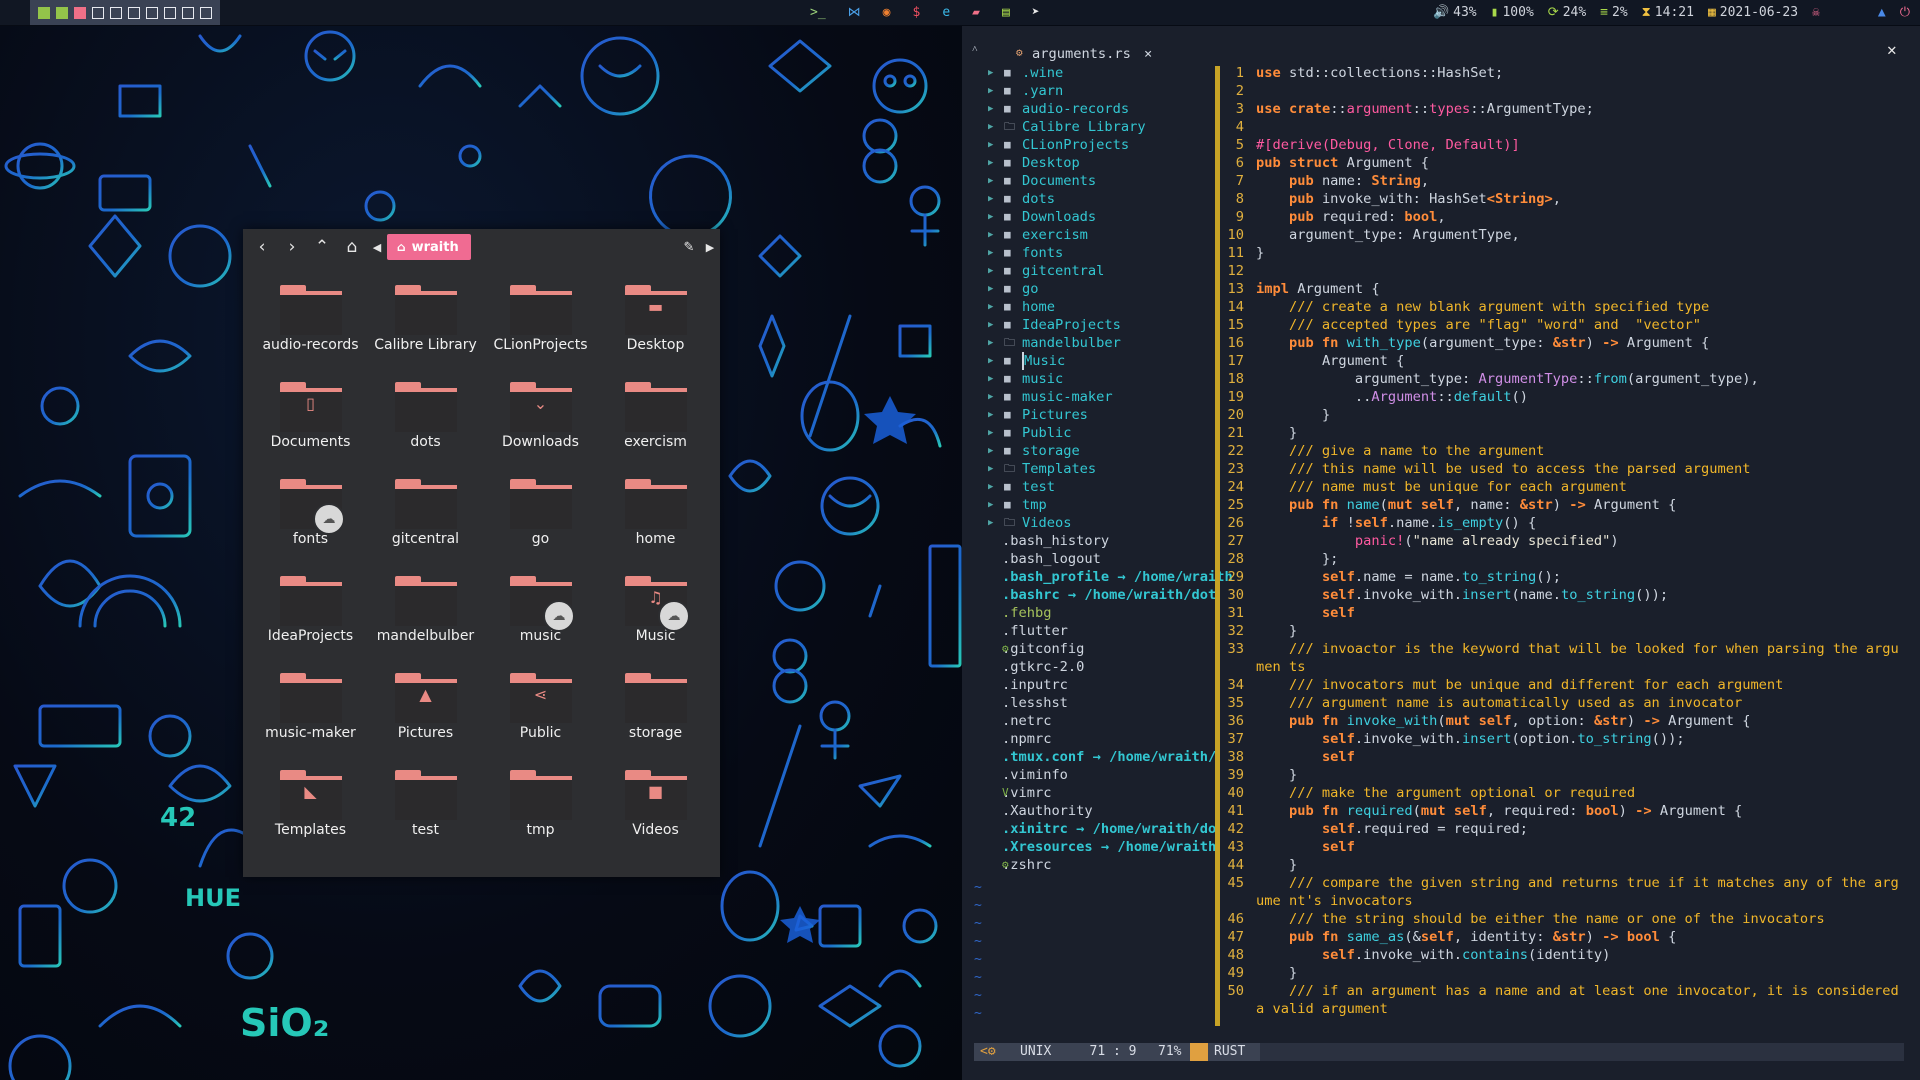 Image resolution: width=1920 pixels, height=1080 pixels. What do you see at coordinates (540, 719) in the screenshot?
I see `folder-item: ⋖ Public` at bounding box center [540, 719].